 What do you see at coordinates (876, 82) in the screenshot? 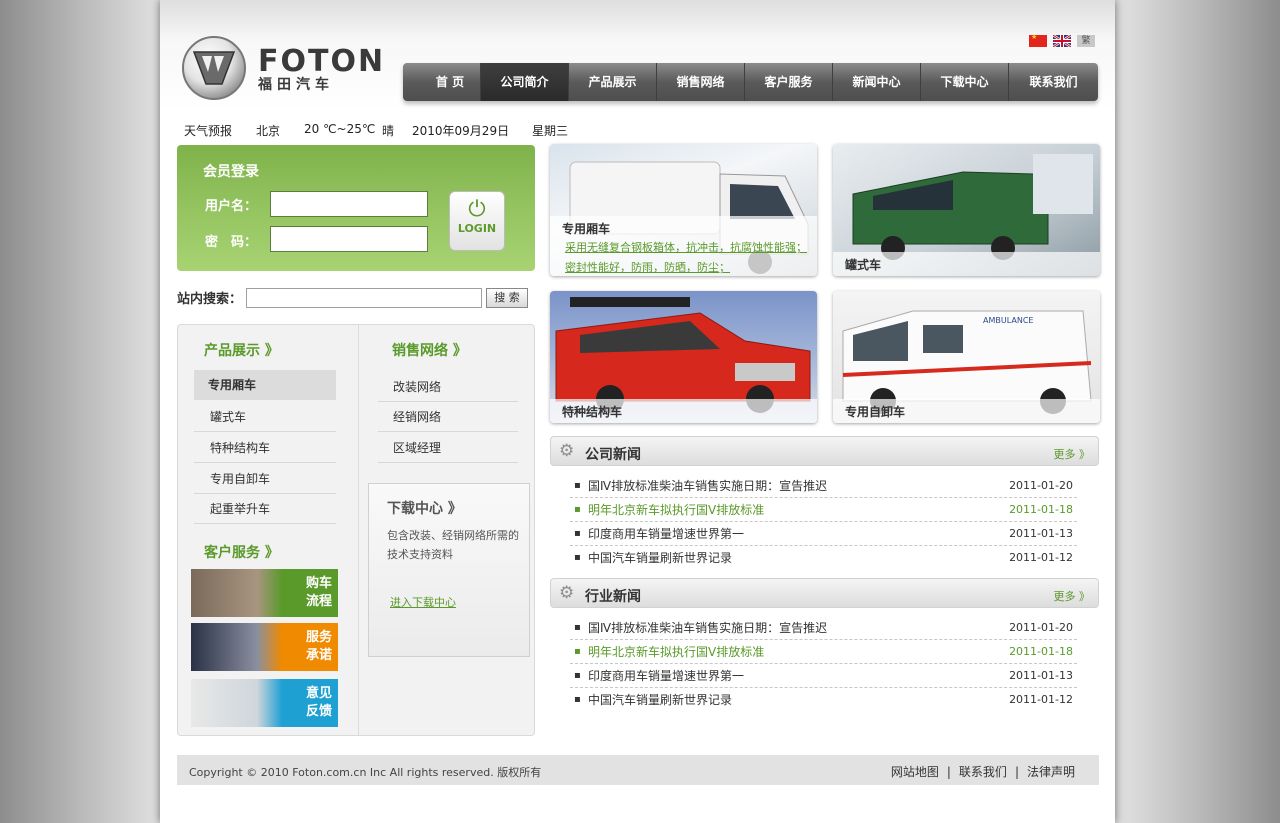
I see `nav-news: 新闻中心` at bounding box center [876, 82].